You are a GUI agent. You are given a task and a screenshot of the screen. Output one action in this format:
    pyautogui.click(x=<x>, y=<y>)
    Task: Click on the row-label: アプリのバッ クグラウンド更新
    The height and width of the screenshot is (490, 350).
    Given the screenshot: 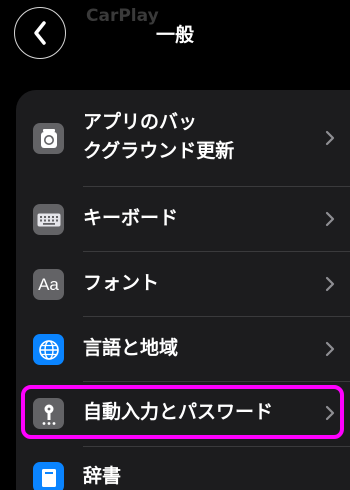 What is the action you would take?
    pyautogui.click(x=159, y=136)
    